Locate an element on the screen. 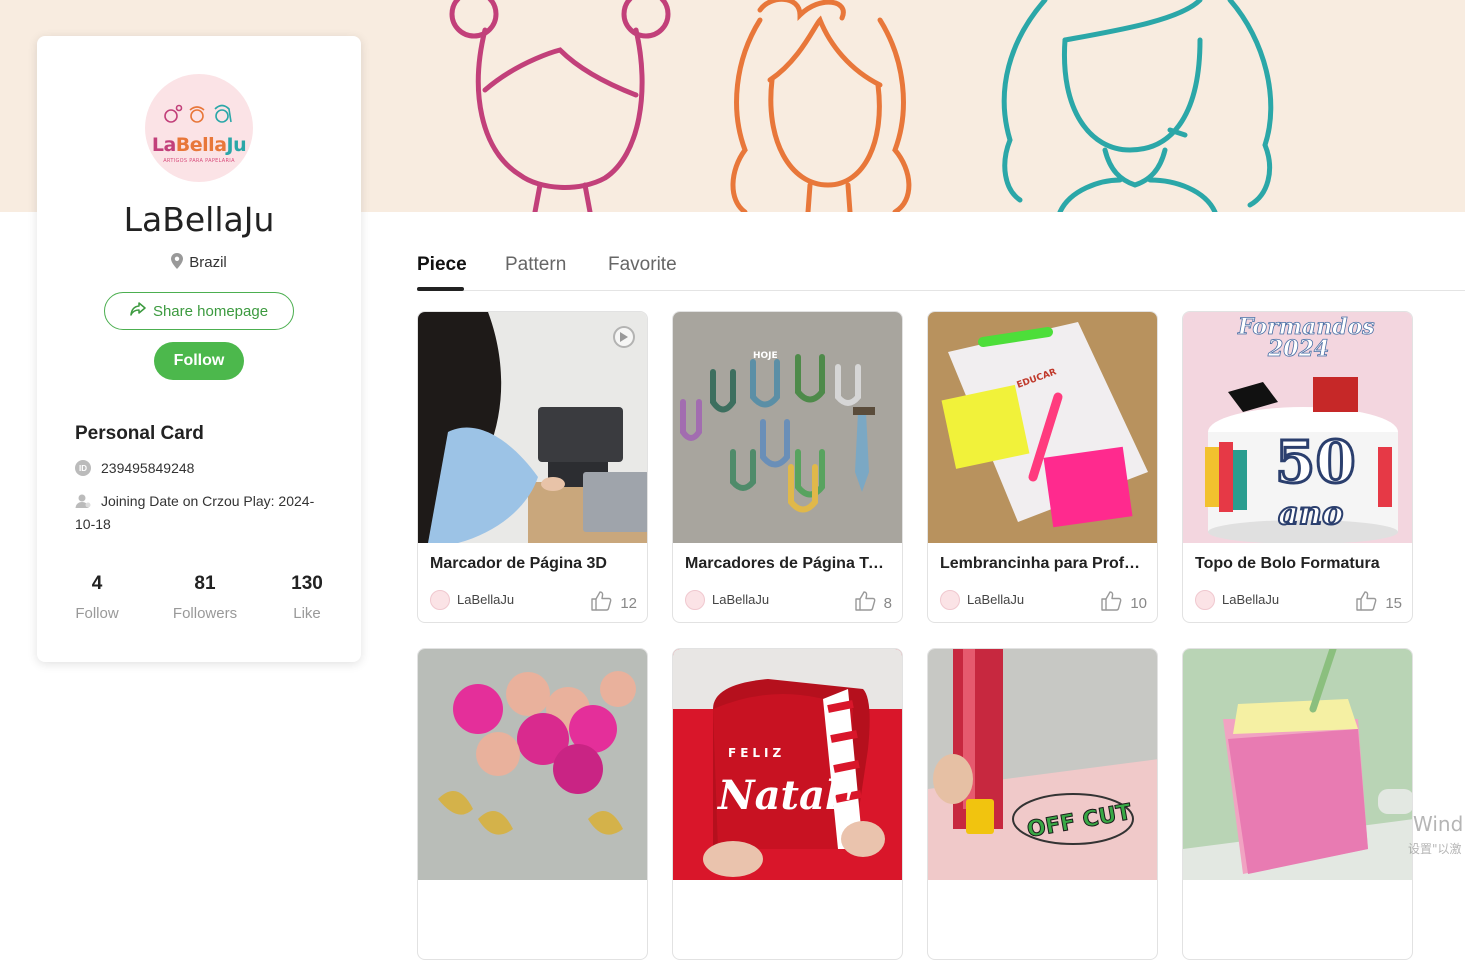 The width and height of the screenshot is (1465, 960). share-homepage-button: Share homepage is located at coordinates (199, 311).